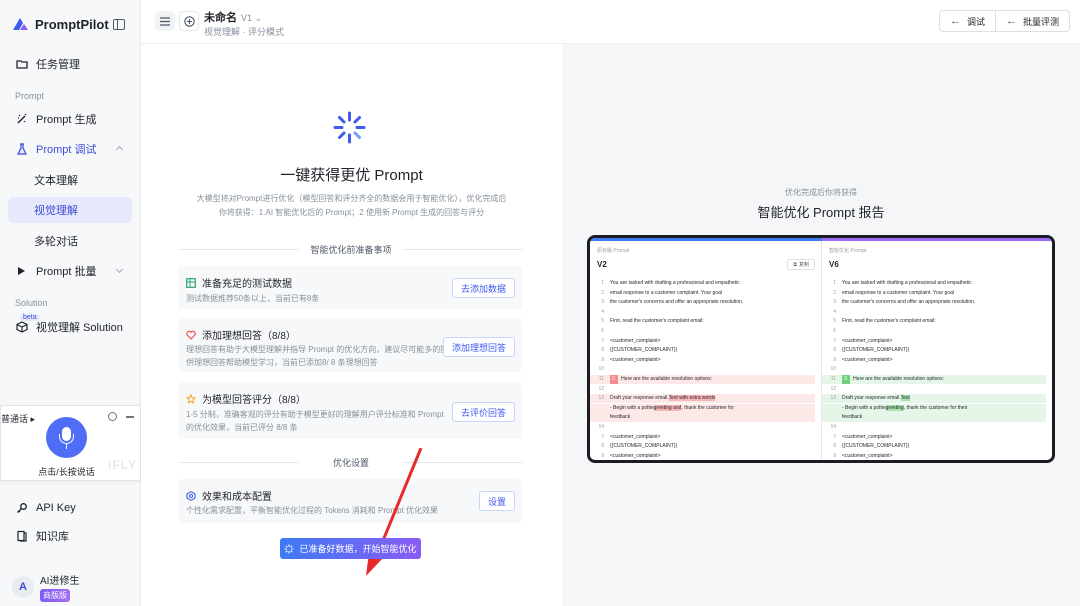  What do you see at coordinates (483, 288) in the screenshot?
I see `add-data-button: 去添加数据` at bounding box center [483, 288].